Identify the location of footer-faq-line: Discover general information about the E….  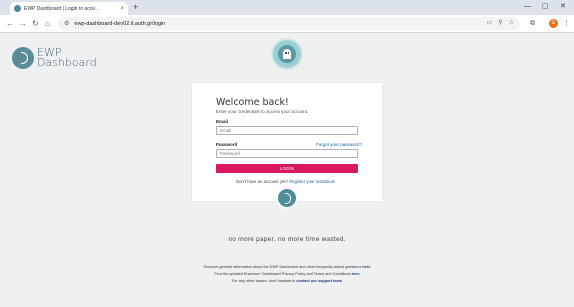
(287, 267).